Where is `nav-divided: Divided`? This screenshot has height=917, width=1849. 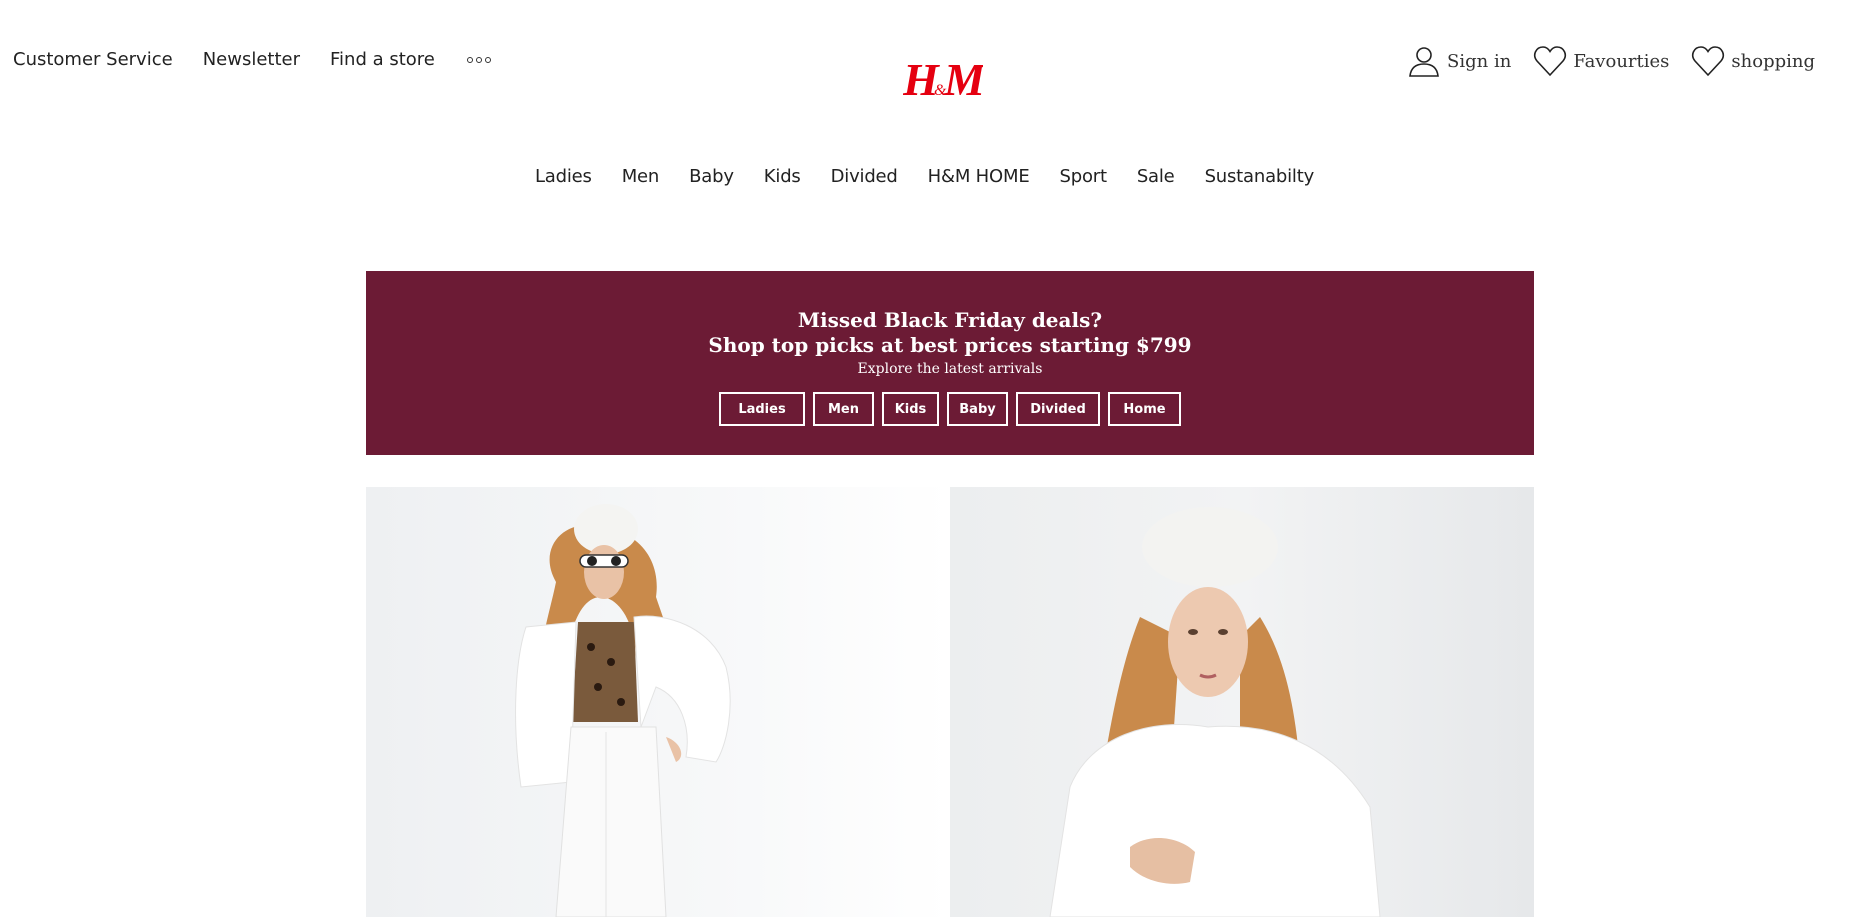 nav-divided: Divided is located at coordinates (864, 176).